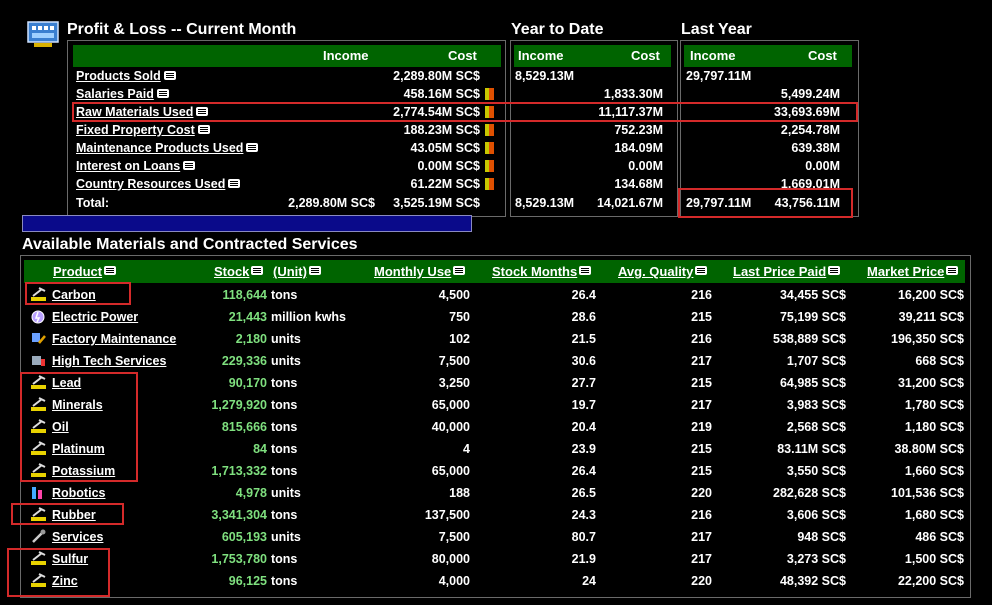 The width and height of the screenshot is (992, 605). Describe the element at coordinates (583, 493) in the screenshot. I see `stock-months-value: 26.5` at that location.